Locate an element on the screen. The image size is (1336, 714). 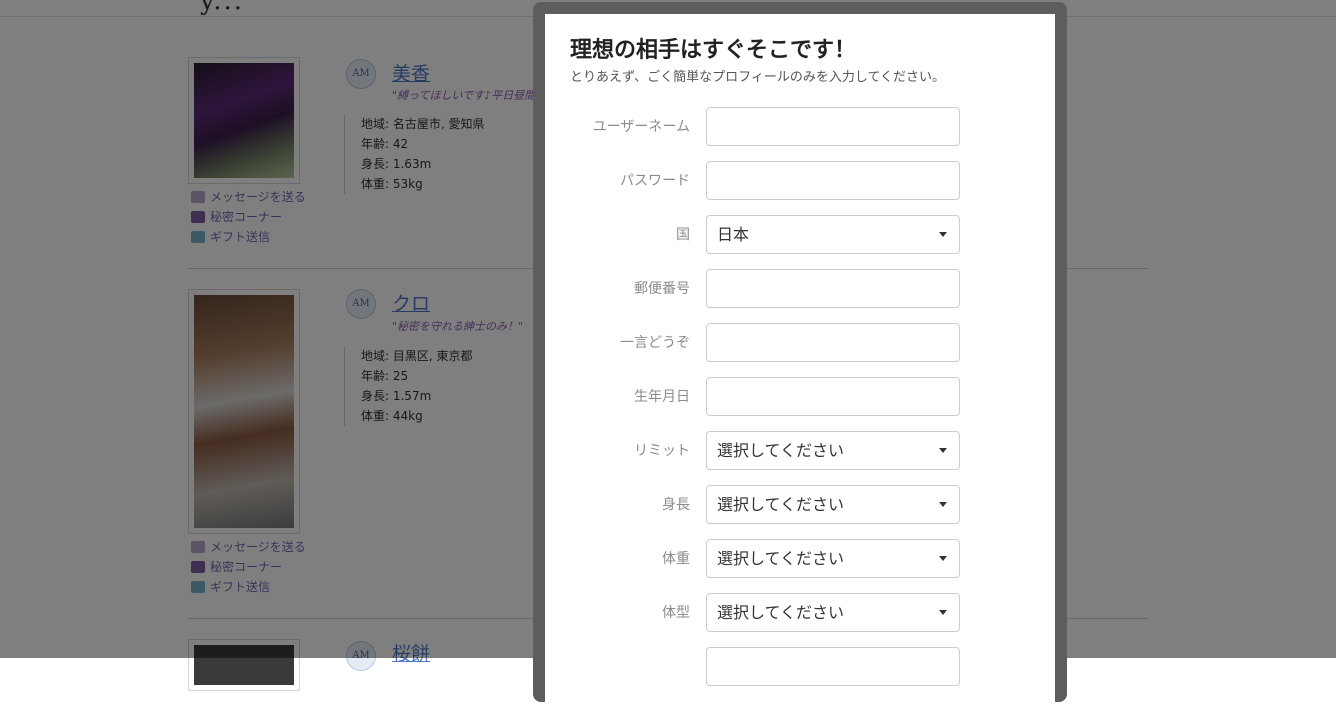
country-label: 国 is located at coordinates (683, 235).